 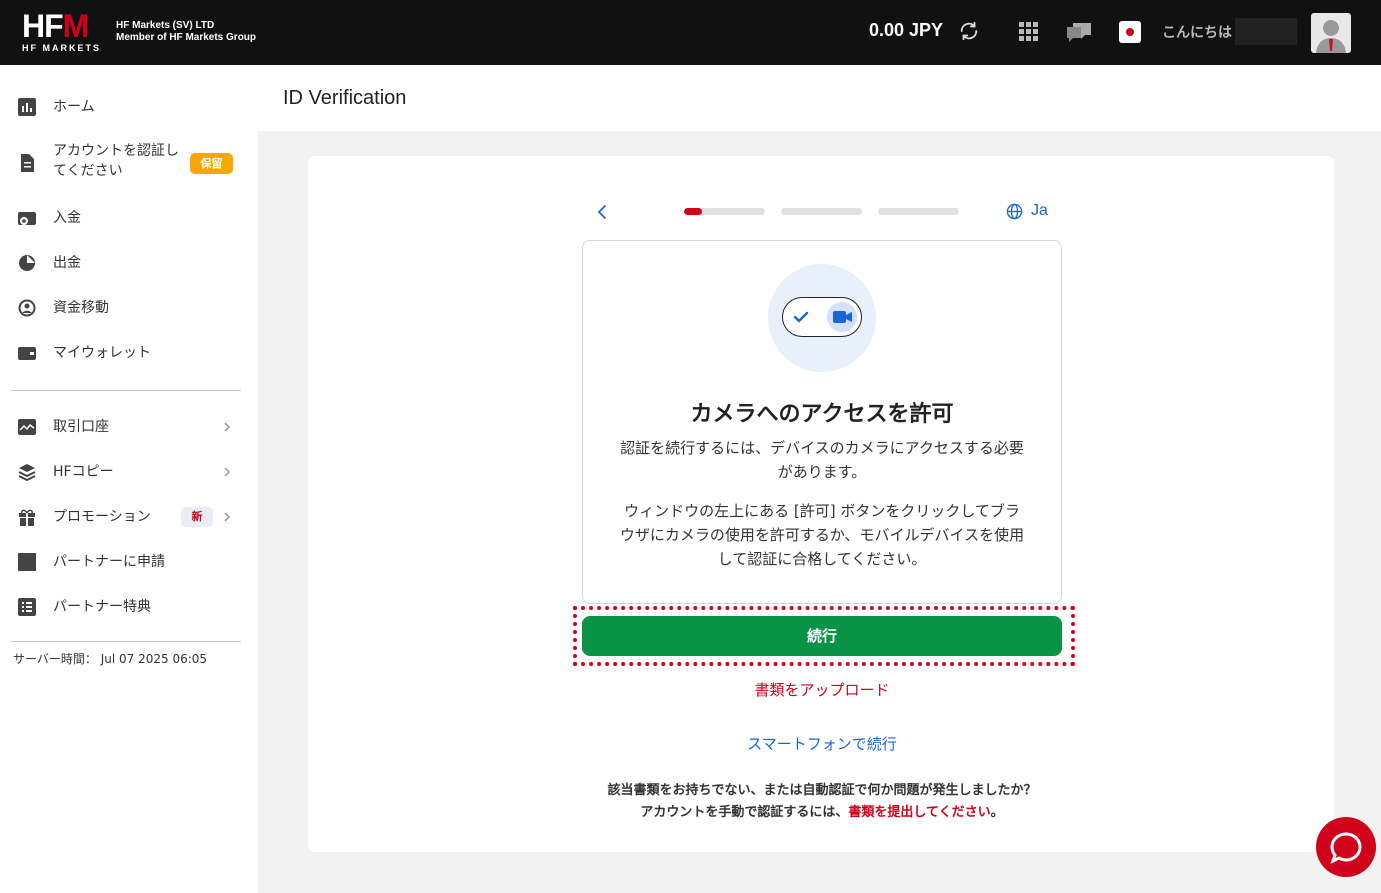 What do you see at coordinates (55, 659) in the screenshot?
I see `server-time-label: サーバー時間：` at bounding box center [55, 659].